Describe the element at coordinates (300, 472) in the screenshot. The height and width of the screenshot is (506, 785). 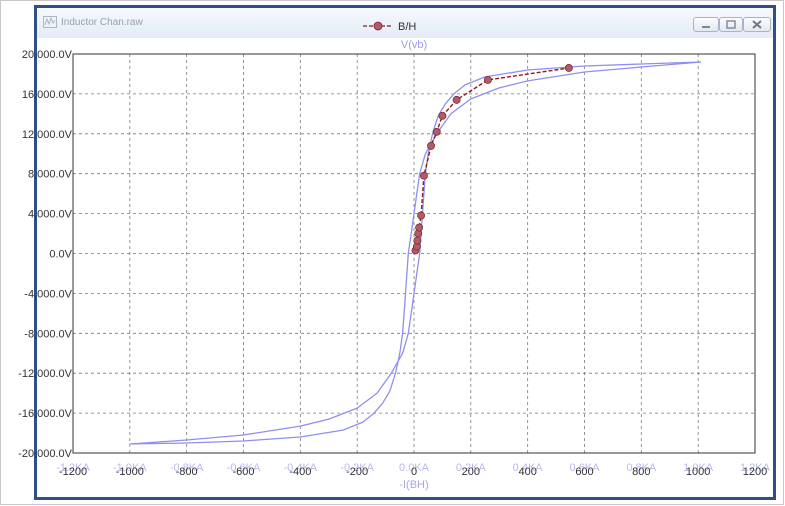
I see `x-tick-label: -400` at that location.